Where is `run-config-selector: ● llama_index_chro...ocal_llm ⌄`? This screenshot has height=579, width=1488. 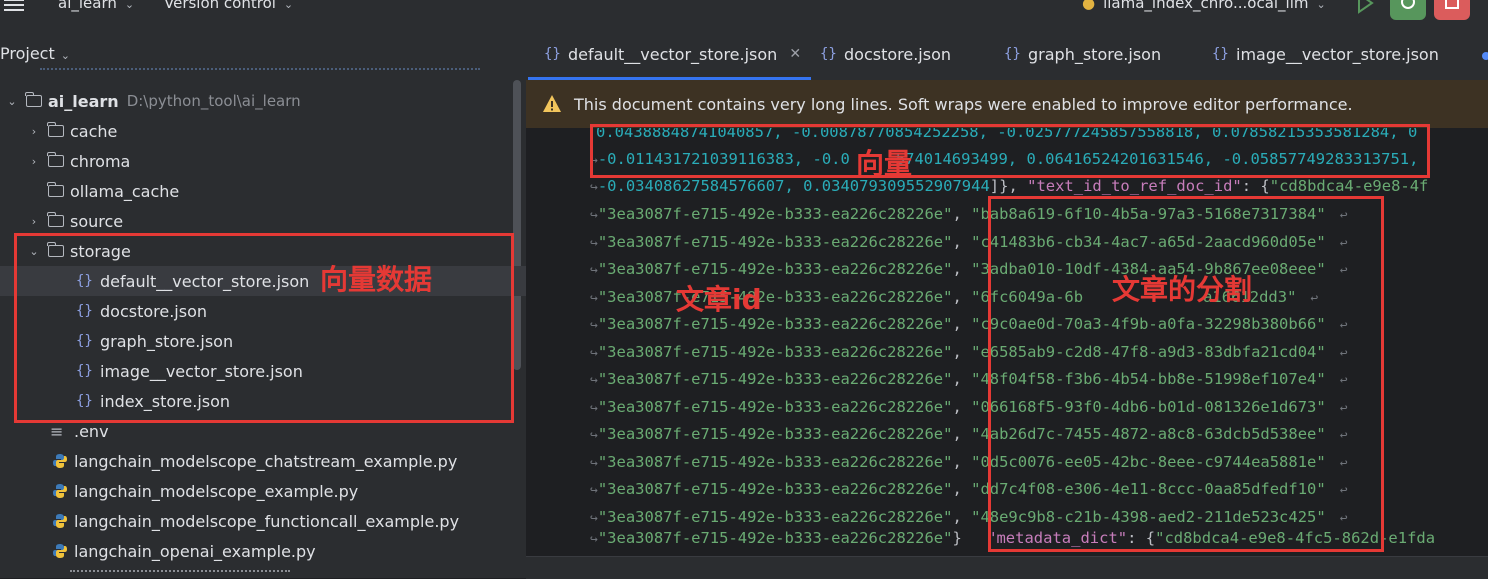
run-config-selector: ● llama_index_chro...ocal_llm ⌄ is located at coordinates (1204, 6).